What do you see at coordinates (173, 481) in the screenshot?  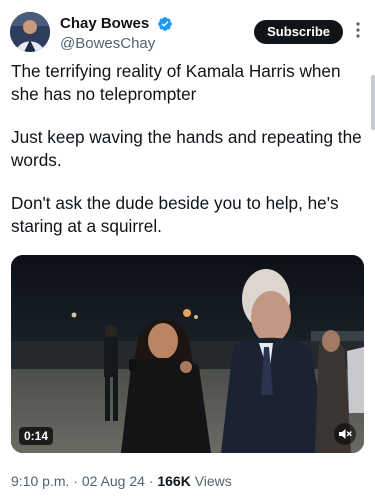 I see `views-count: 166K` at bounding box center [173, 481].